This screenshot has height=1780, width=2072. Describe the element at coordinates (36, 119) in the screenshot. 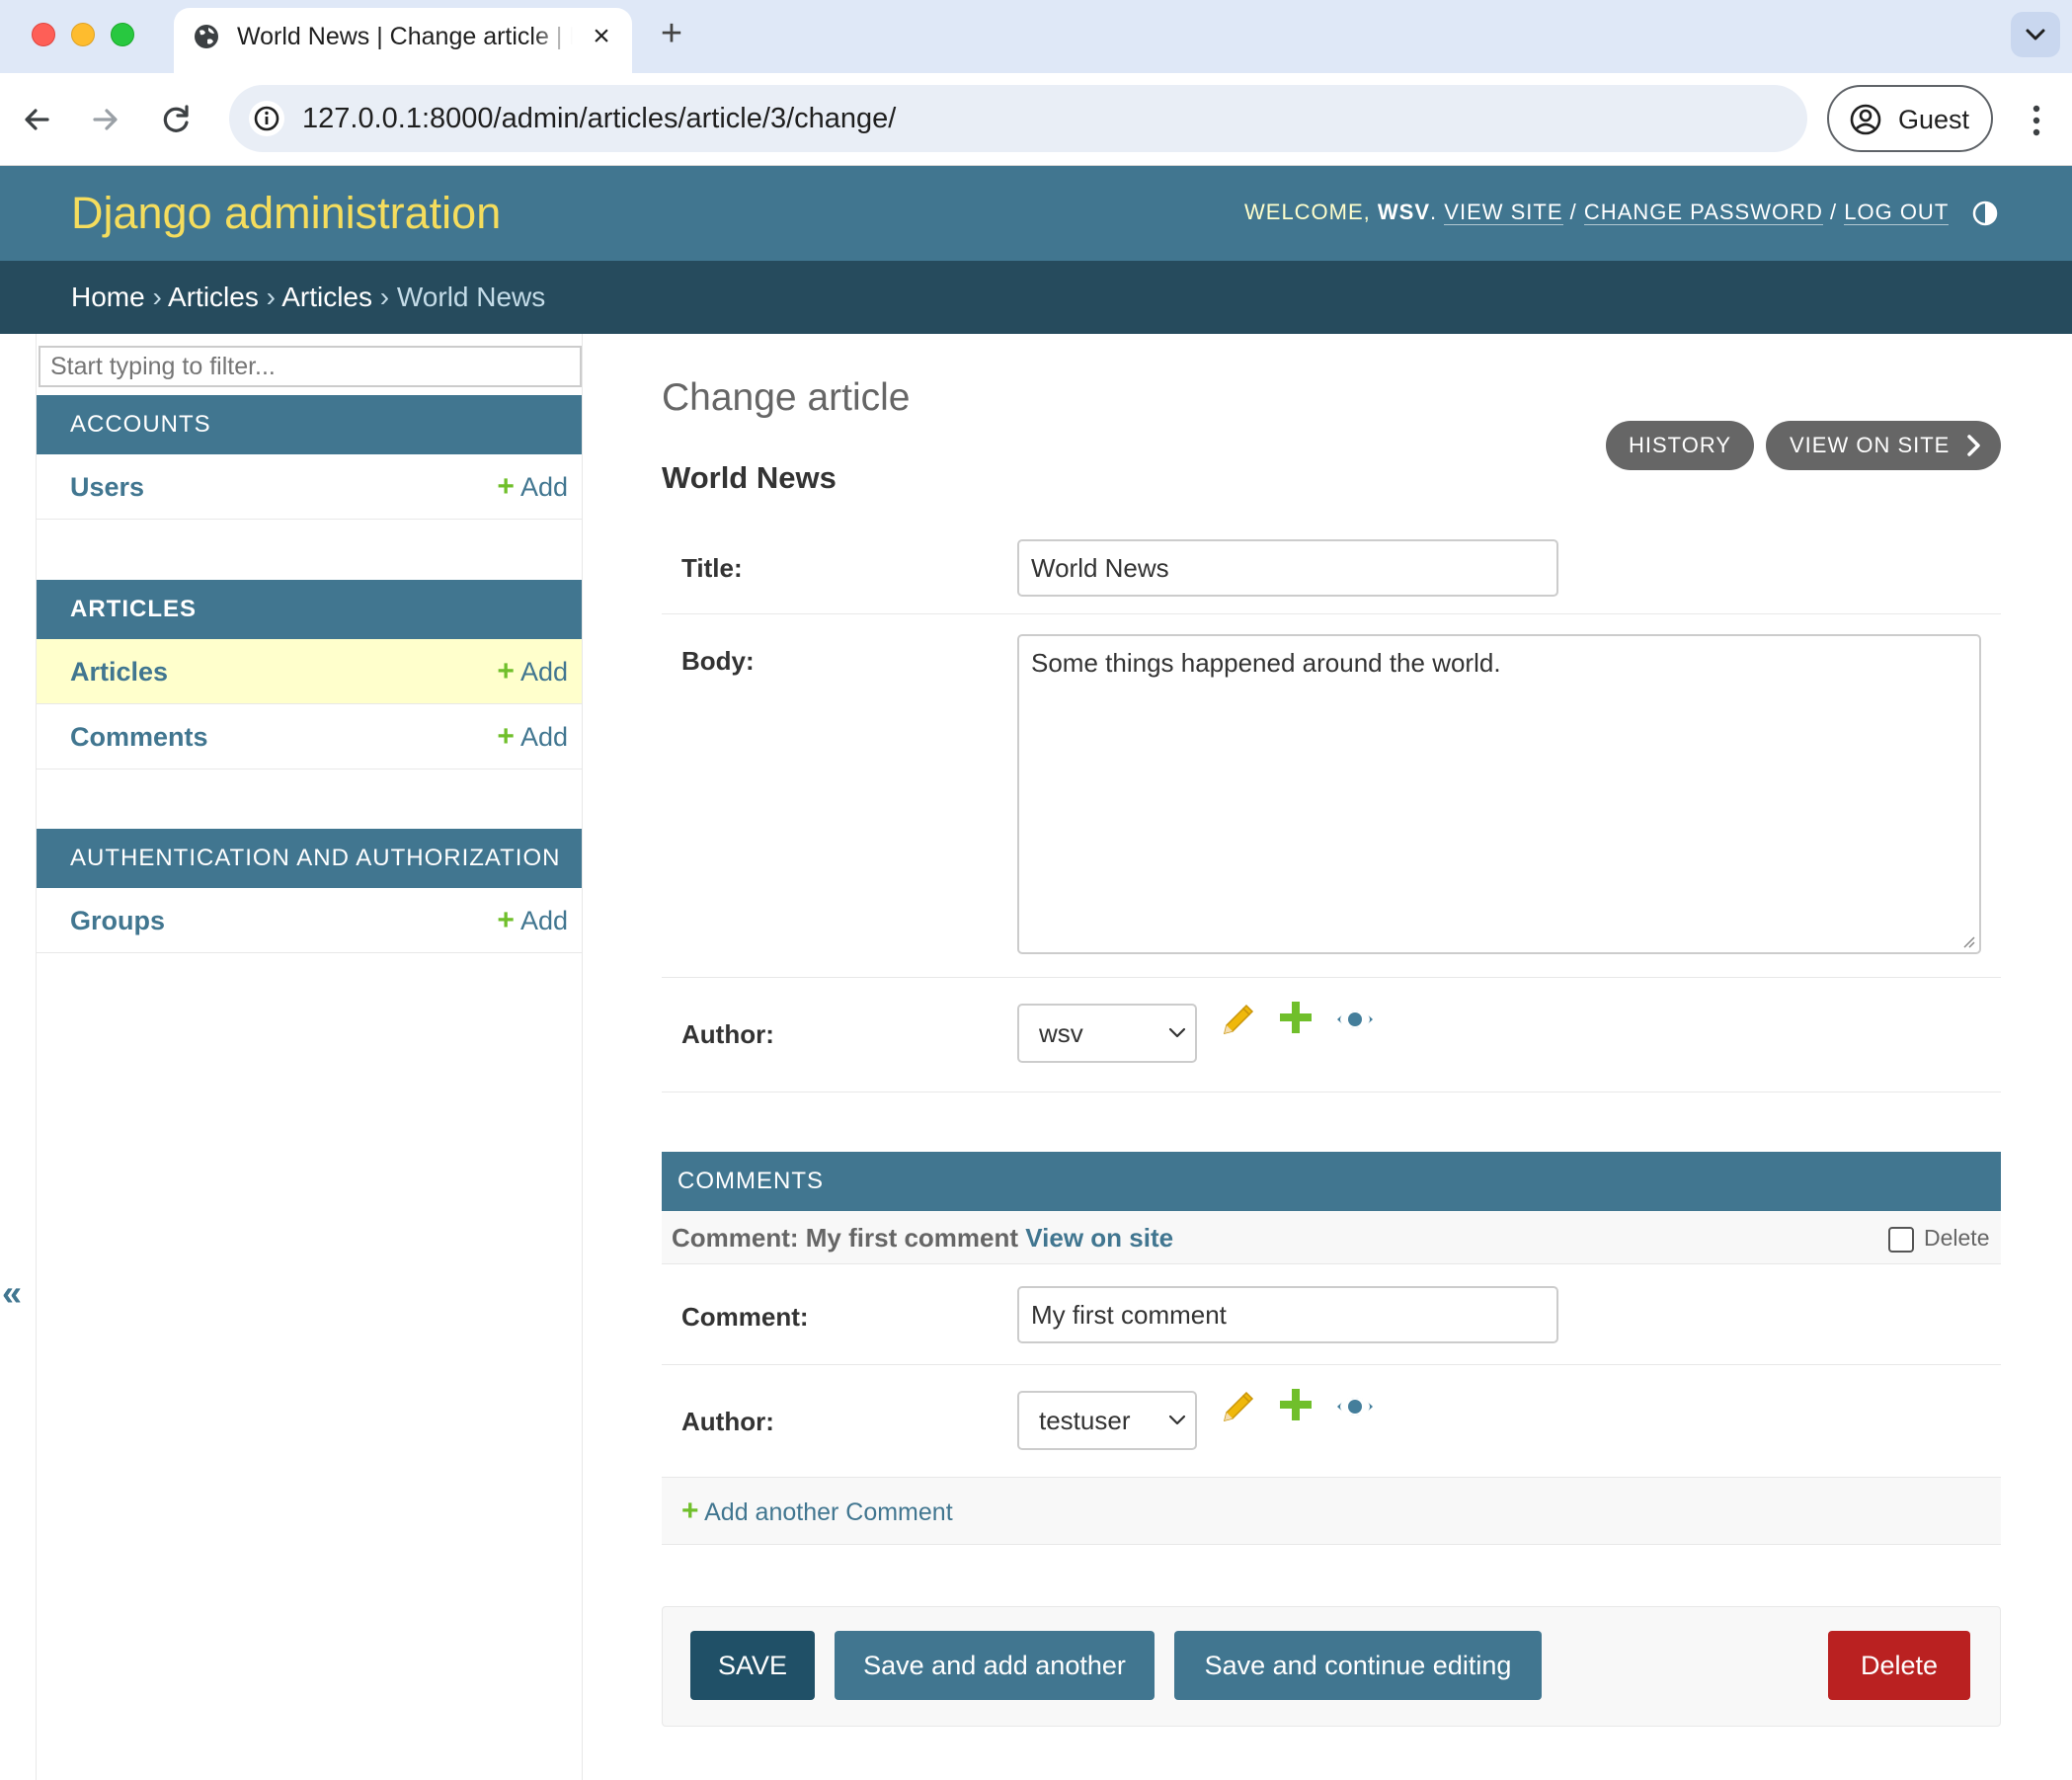

I see `back-arrow-icon` at that location.